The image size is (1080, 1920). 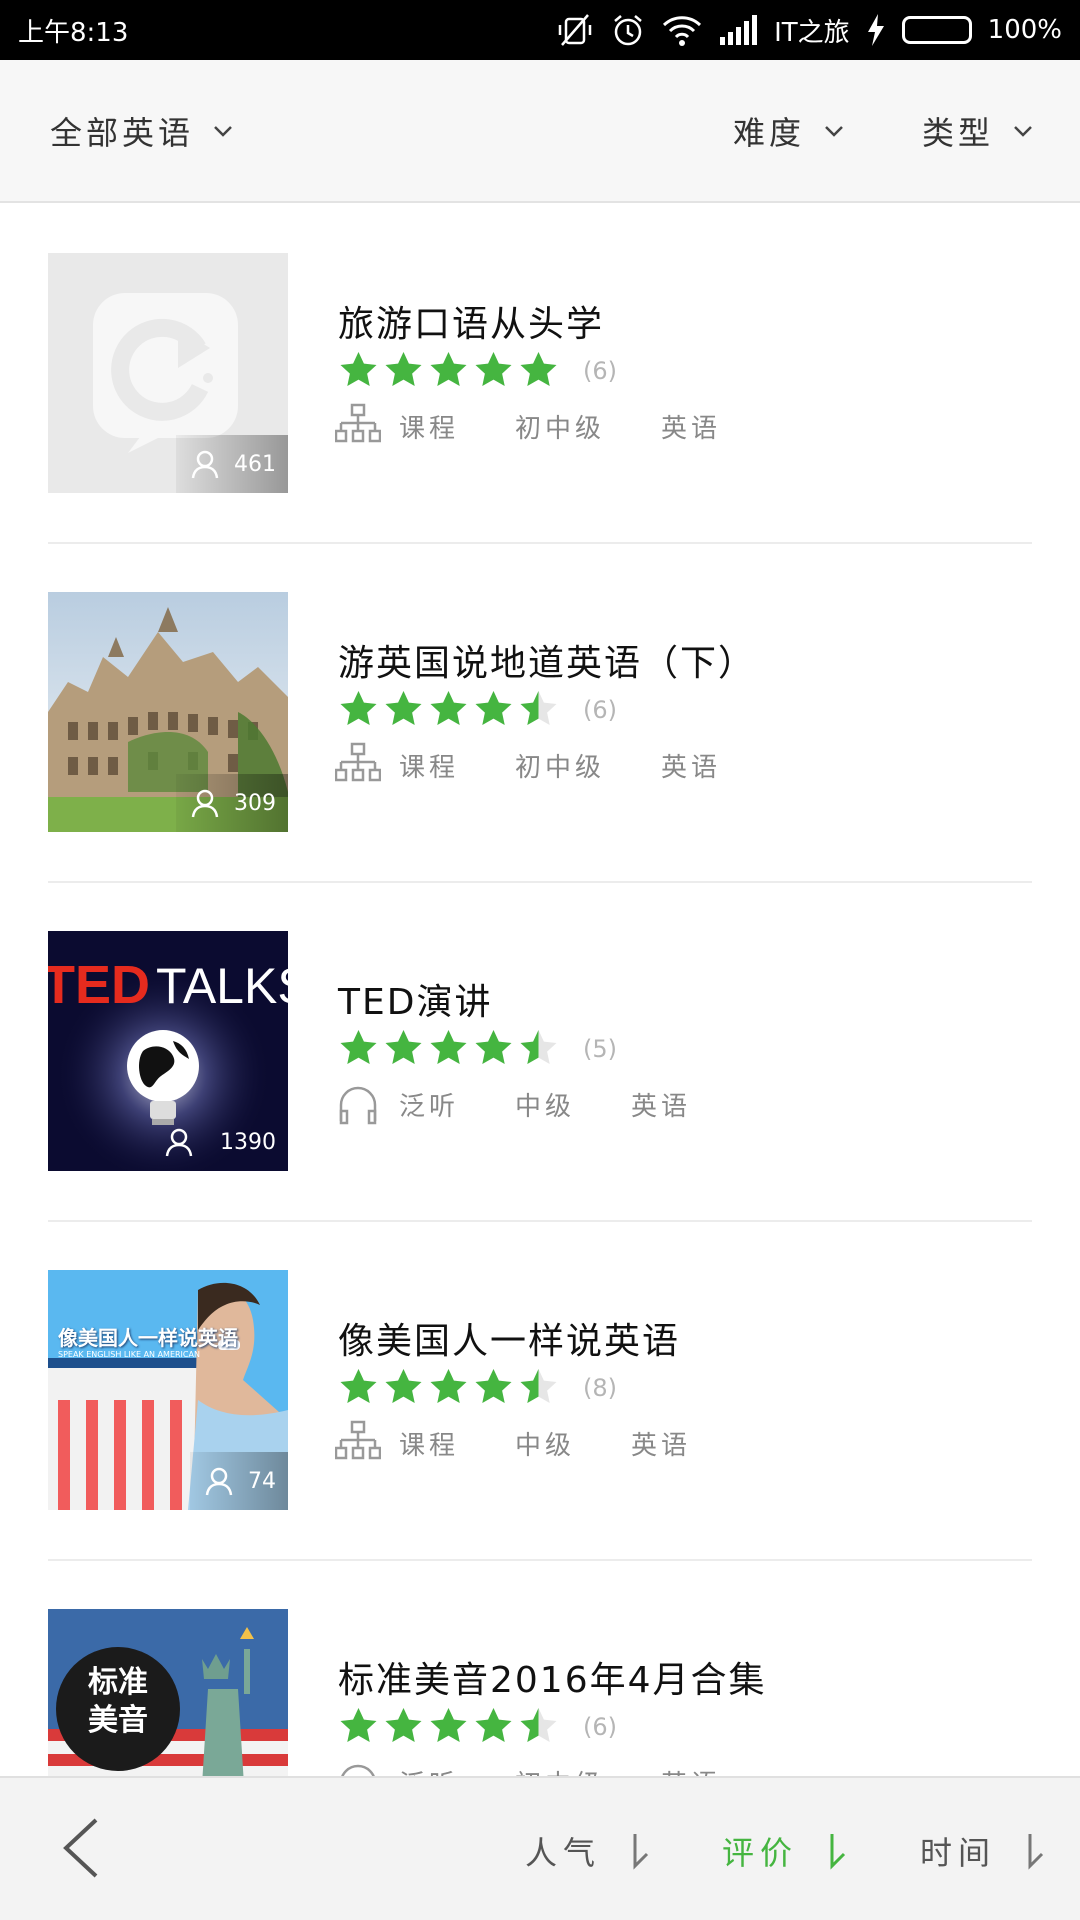 What do you see at coordinates (560, 428) in the screenshot?
I see `course-level: 初中级` at bounding box center [560, 428].